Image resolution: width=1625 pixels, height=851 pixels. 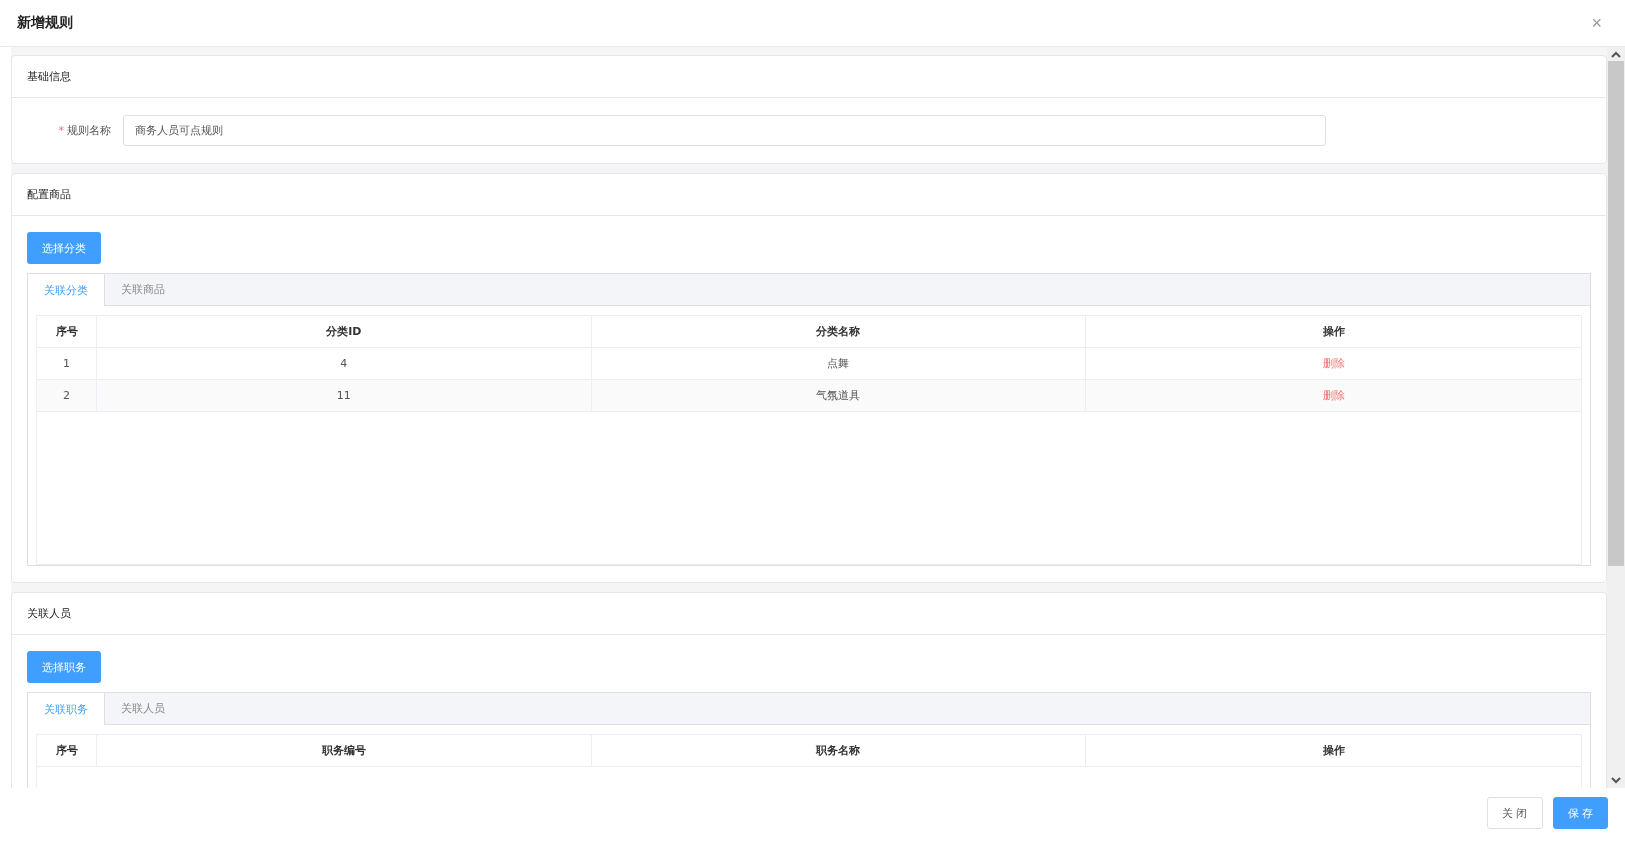 What do you see at coordinates (344, 395) in the screenshot?
I see `table-cell: 11` at bounding box center [344, 395].